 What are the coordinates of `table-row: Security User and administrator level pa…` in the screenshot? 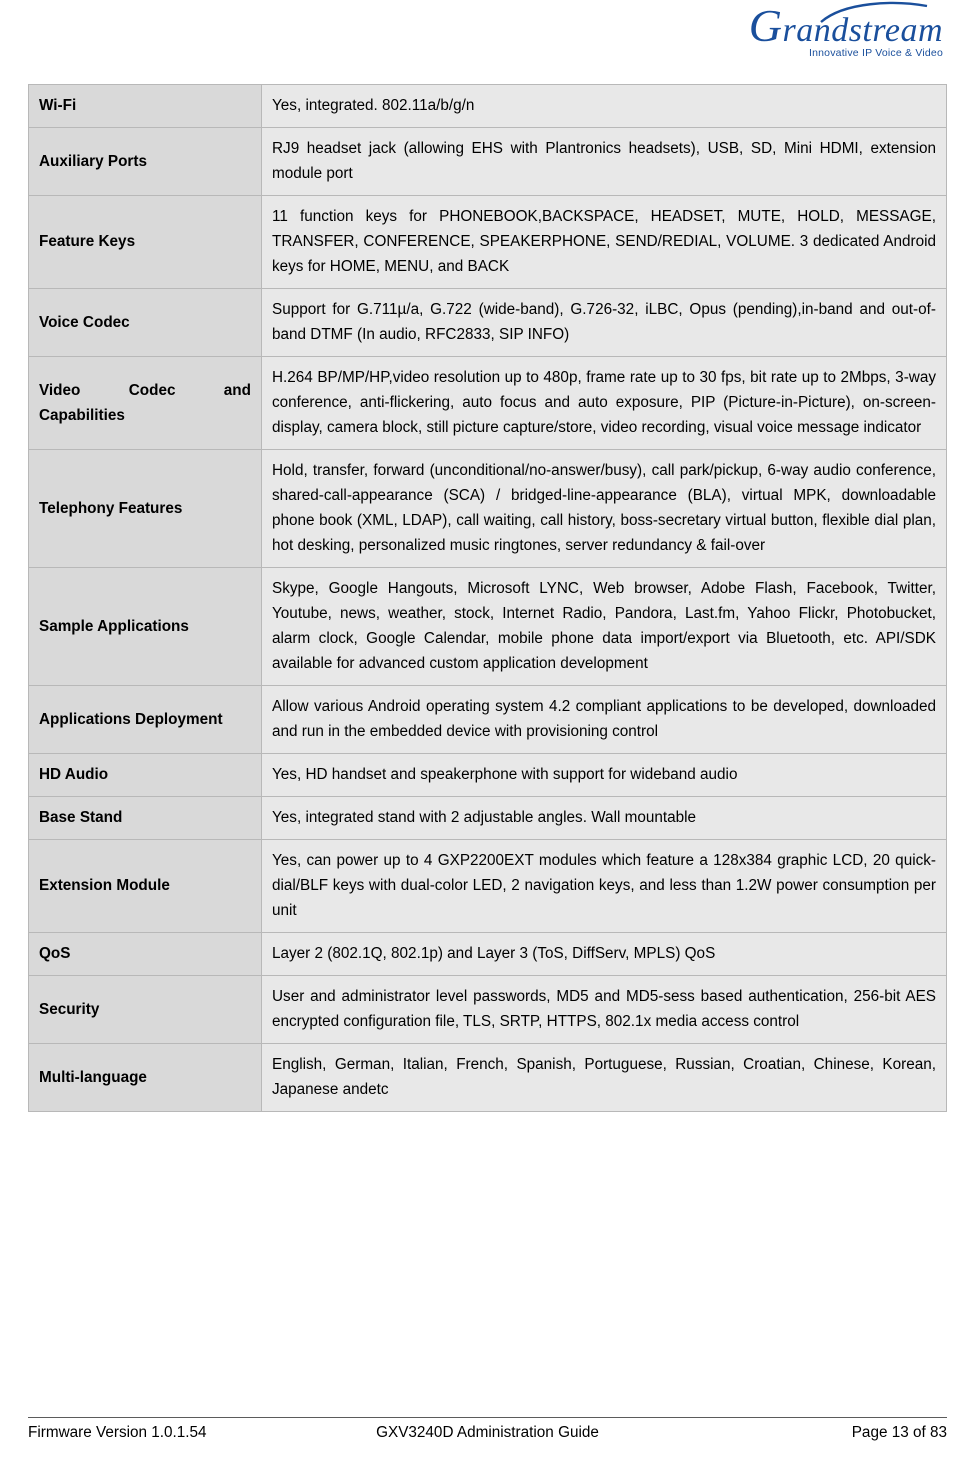 It's located at (487, 1009).